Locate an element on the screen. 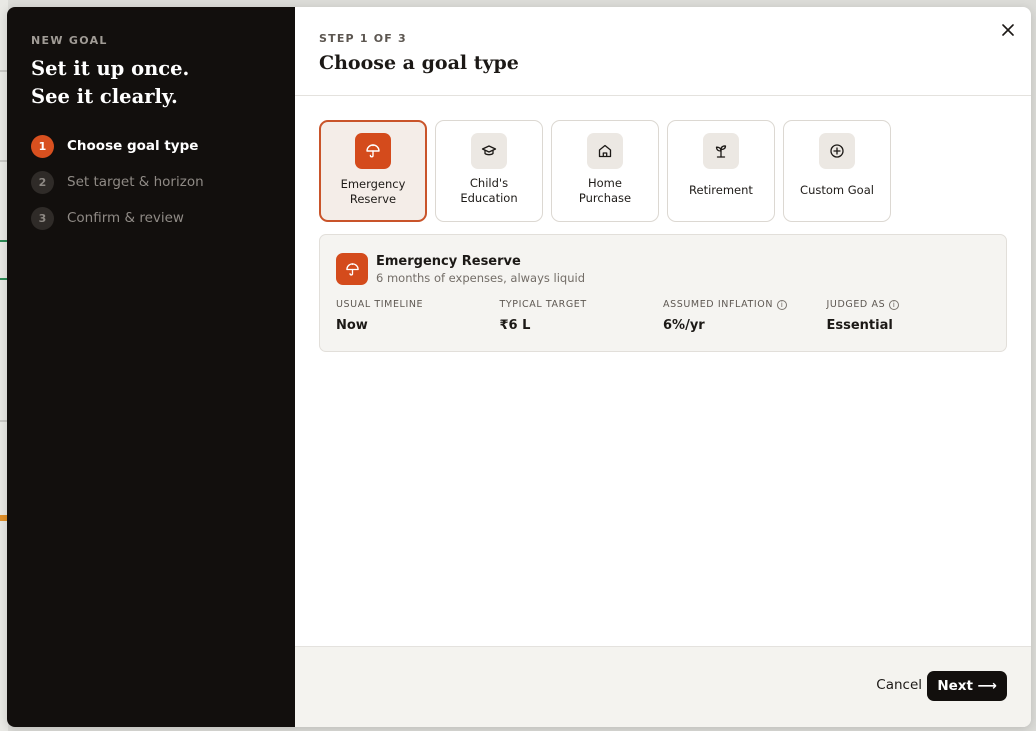 This screenshot has height=731, width=1036. stat-judged-as: JUDGED AS i Essential is located at coordinates (909, 316).